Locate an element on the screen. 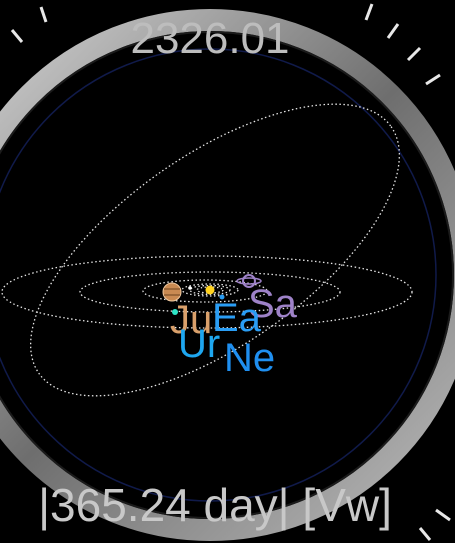  uranus-label: Ur is located at coordinates (199, 344).